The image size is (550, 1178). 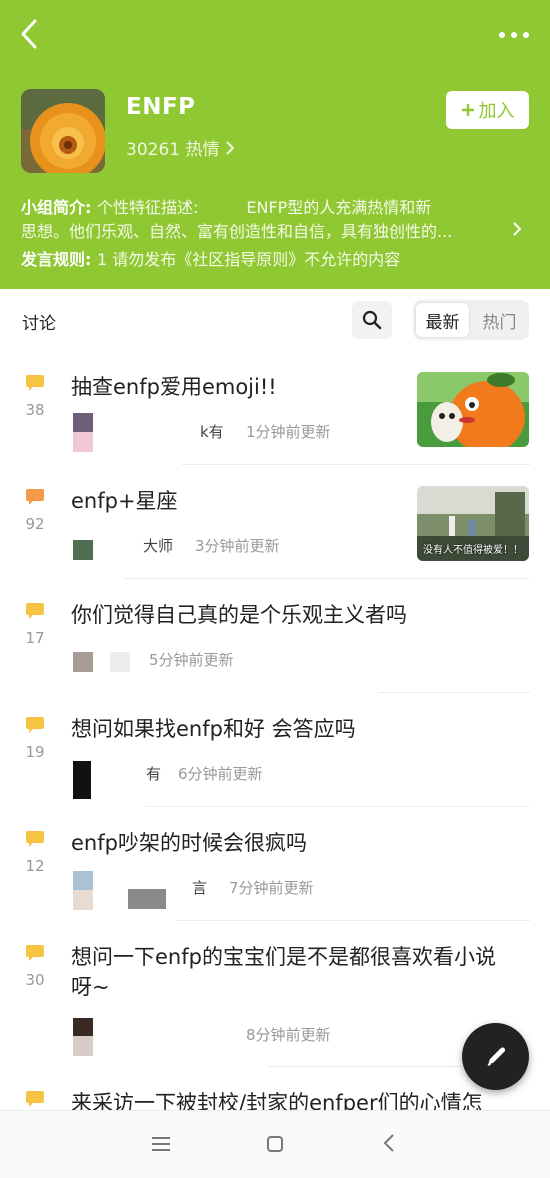 I want to click on nav-back-icon, so click(x=389, y=1143).